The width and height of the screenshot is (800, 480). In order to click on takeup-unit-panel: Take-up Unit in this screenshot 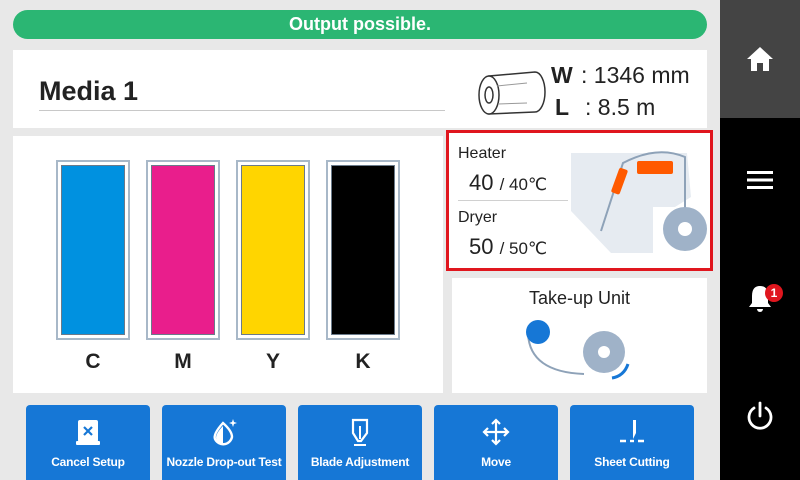, I will do `click(579, 335)`.